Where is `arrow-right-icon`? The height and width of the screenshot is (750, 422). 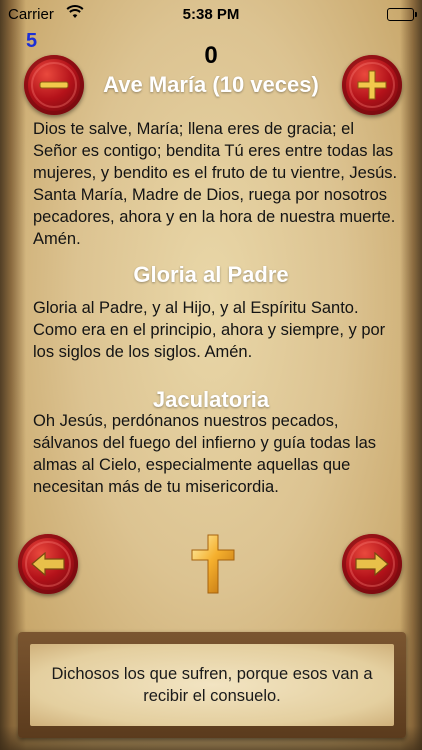 arrow-right-icon is located at coordinates (372, 564).